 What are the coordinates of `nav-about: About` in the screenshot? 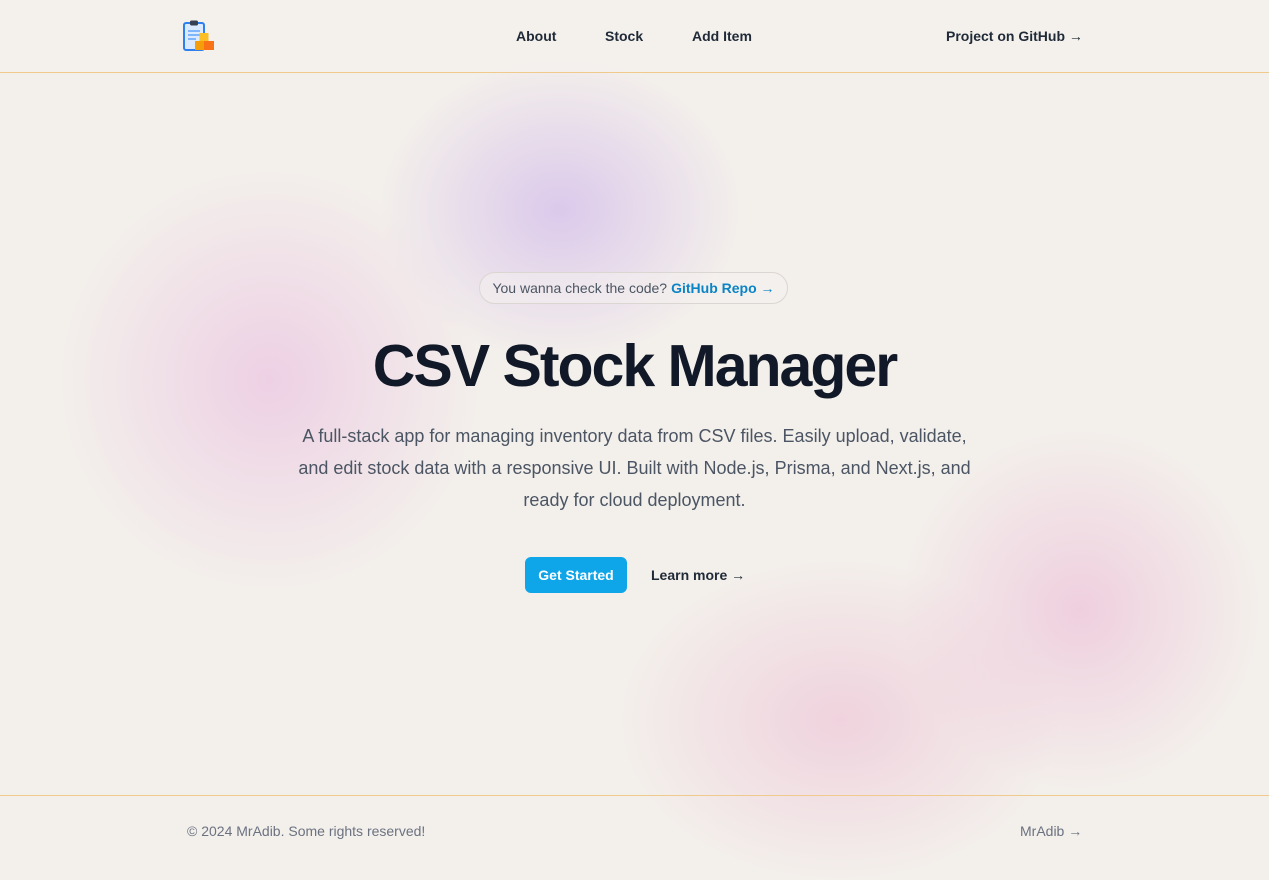 It's located at (536, 36).